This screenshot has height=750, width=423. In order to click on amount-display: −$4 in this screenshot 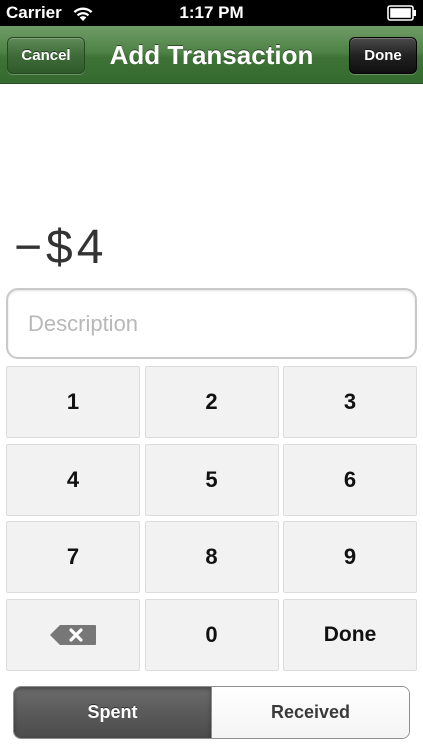, I will do `click(61, 247)`.